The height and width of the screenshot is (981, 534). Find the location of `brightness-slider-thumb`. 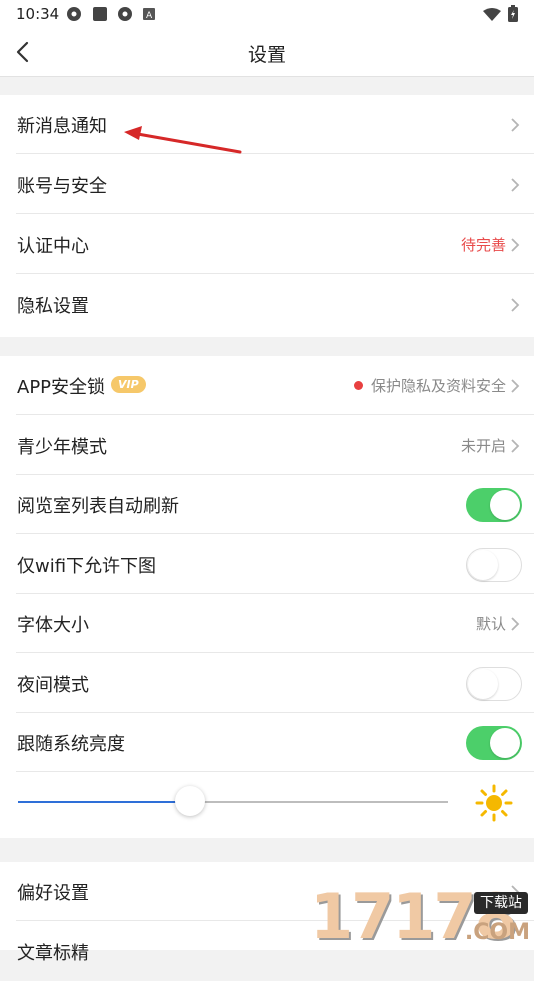

brightness-slider-thumb is located at coordinates (190, 801).